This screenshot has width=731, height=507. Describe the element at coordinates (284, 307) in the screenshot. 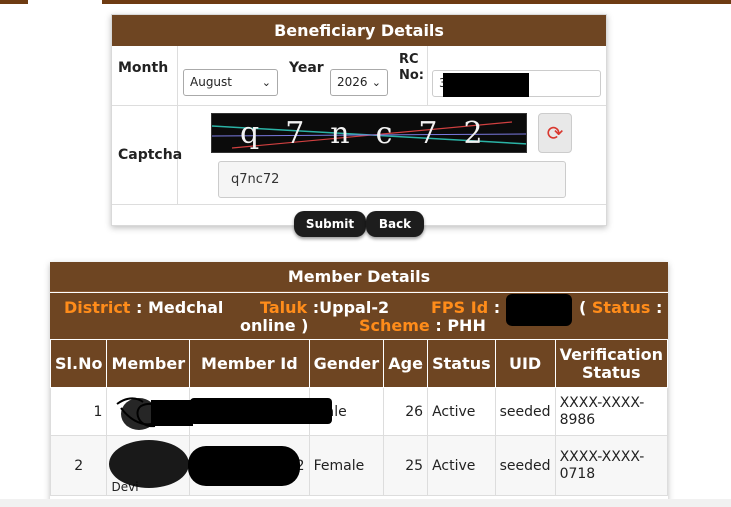

I see `taluk-label: Taluk` at that location.